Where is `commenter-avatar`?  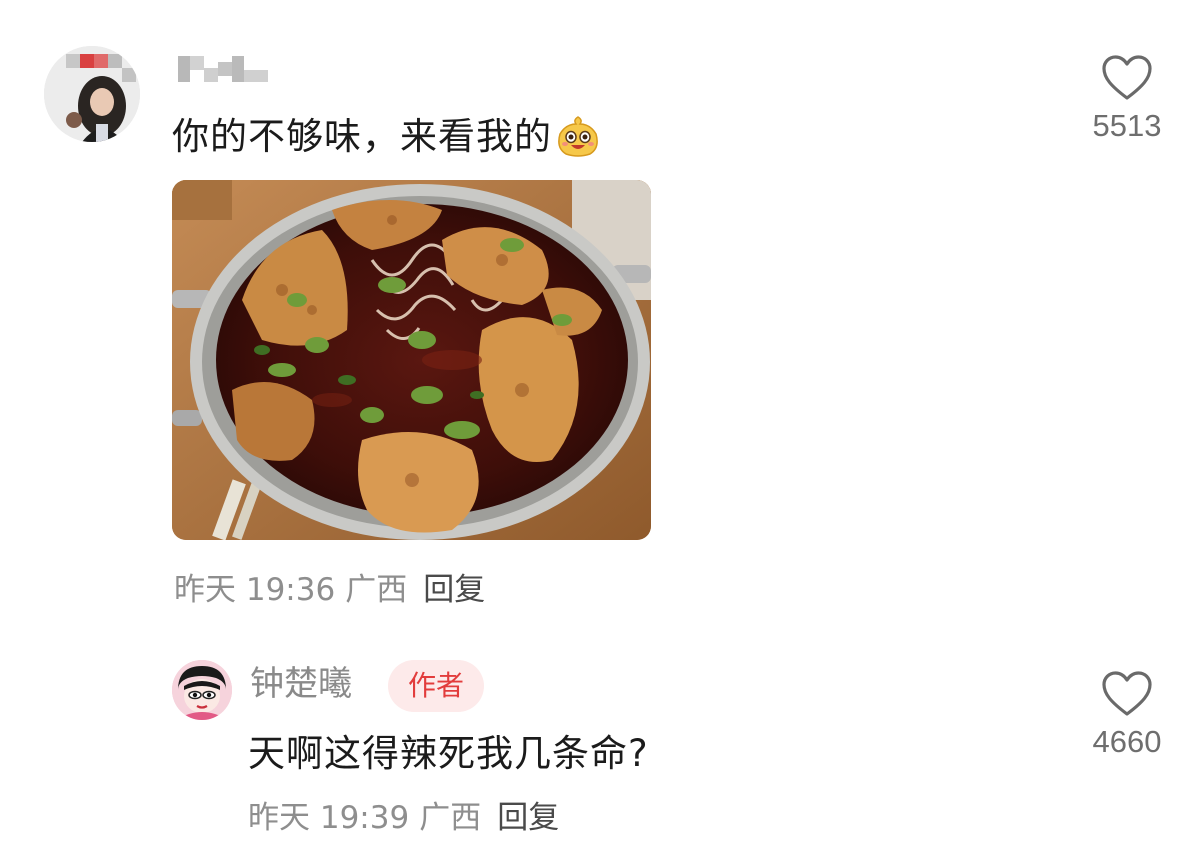 commenter-avatar is located at coordinates (92, 94).